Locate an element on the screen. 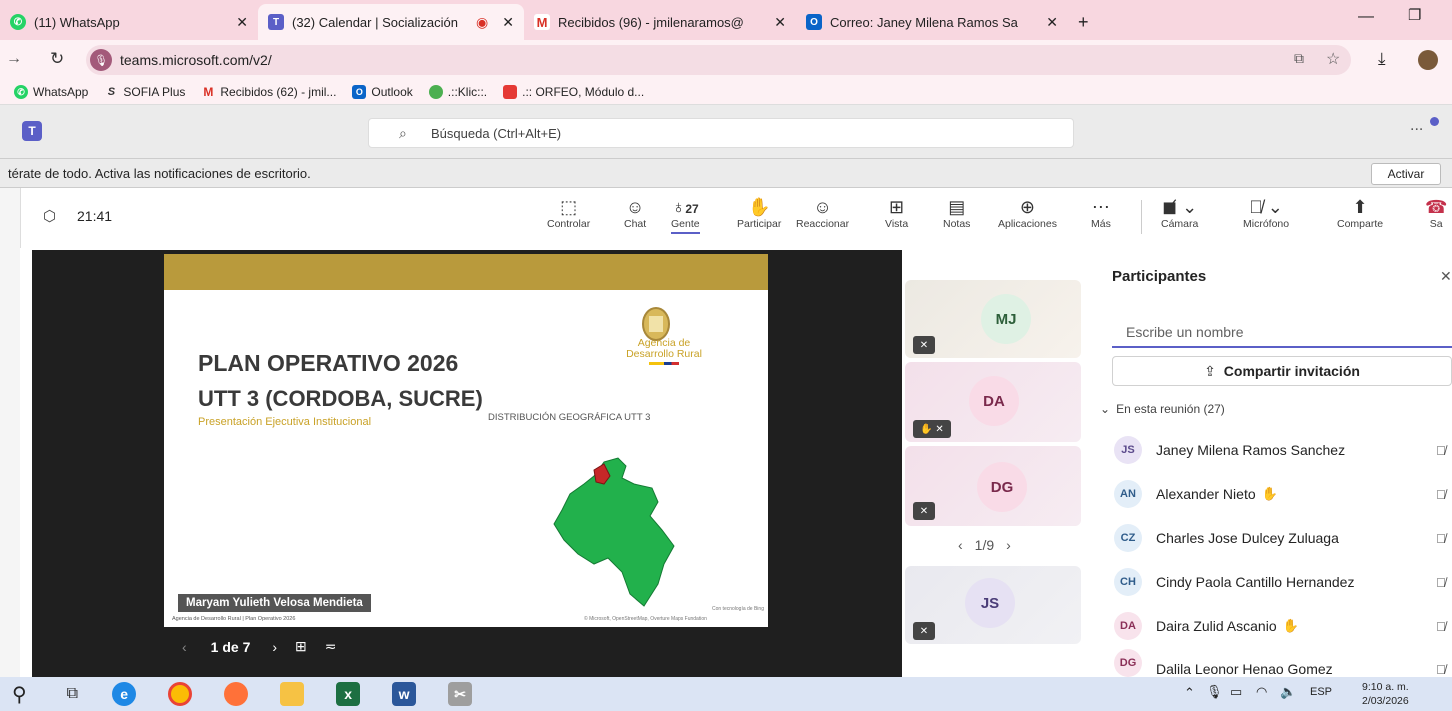 The image size is (1452, 711). shield-icon: ⬡ is located at coordinates (50, 216).